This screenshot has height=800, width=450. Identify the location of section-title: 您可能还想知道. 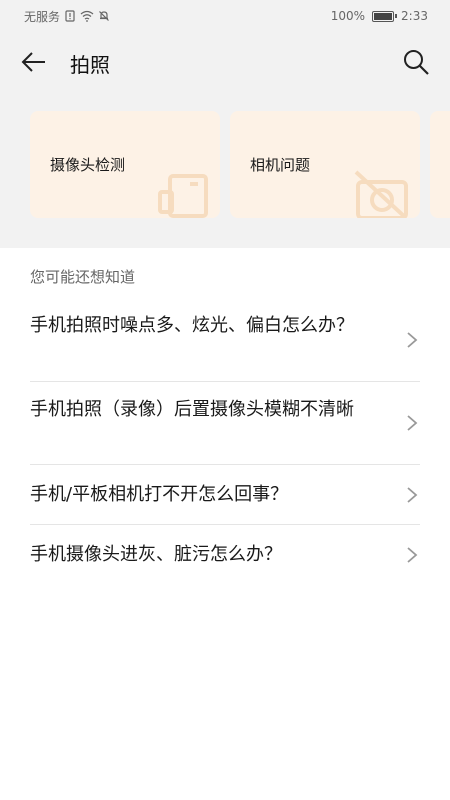
(83, 277).